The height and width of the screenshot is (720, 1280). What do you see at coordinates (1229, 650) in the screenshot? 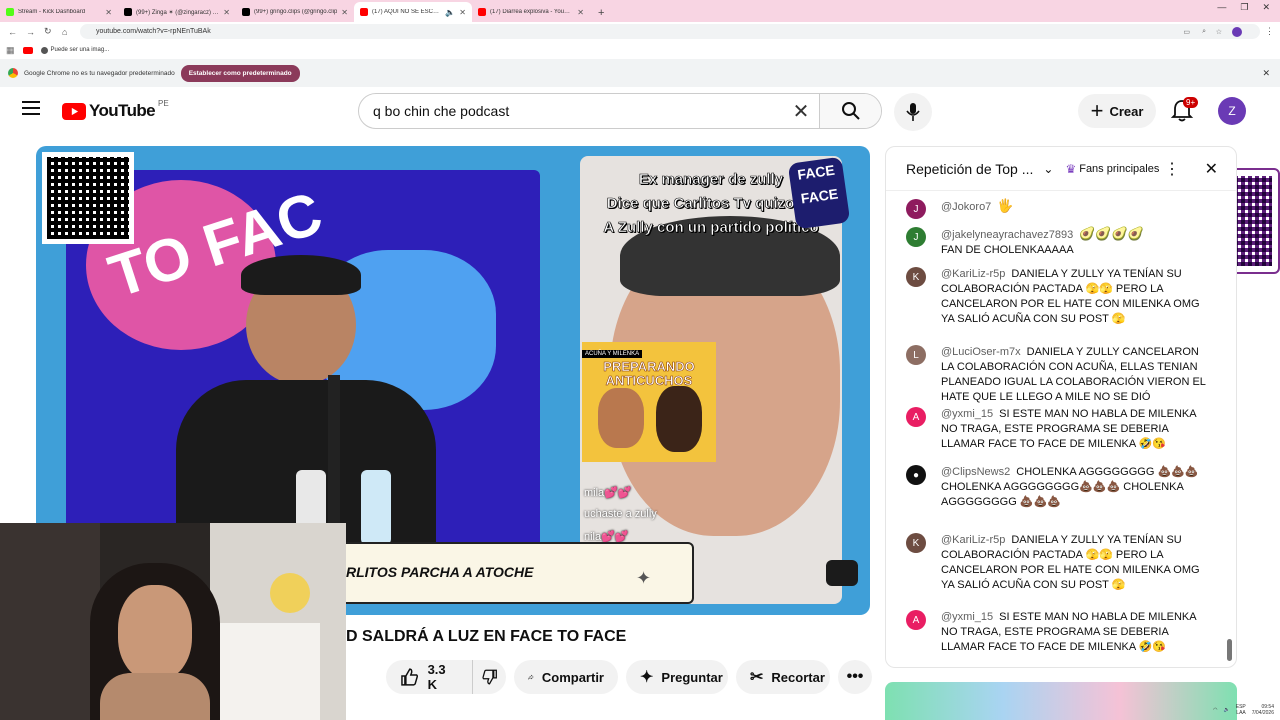
I see `chat-scrollbar` at bounding box center [1229, 650].